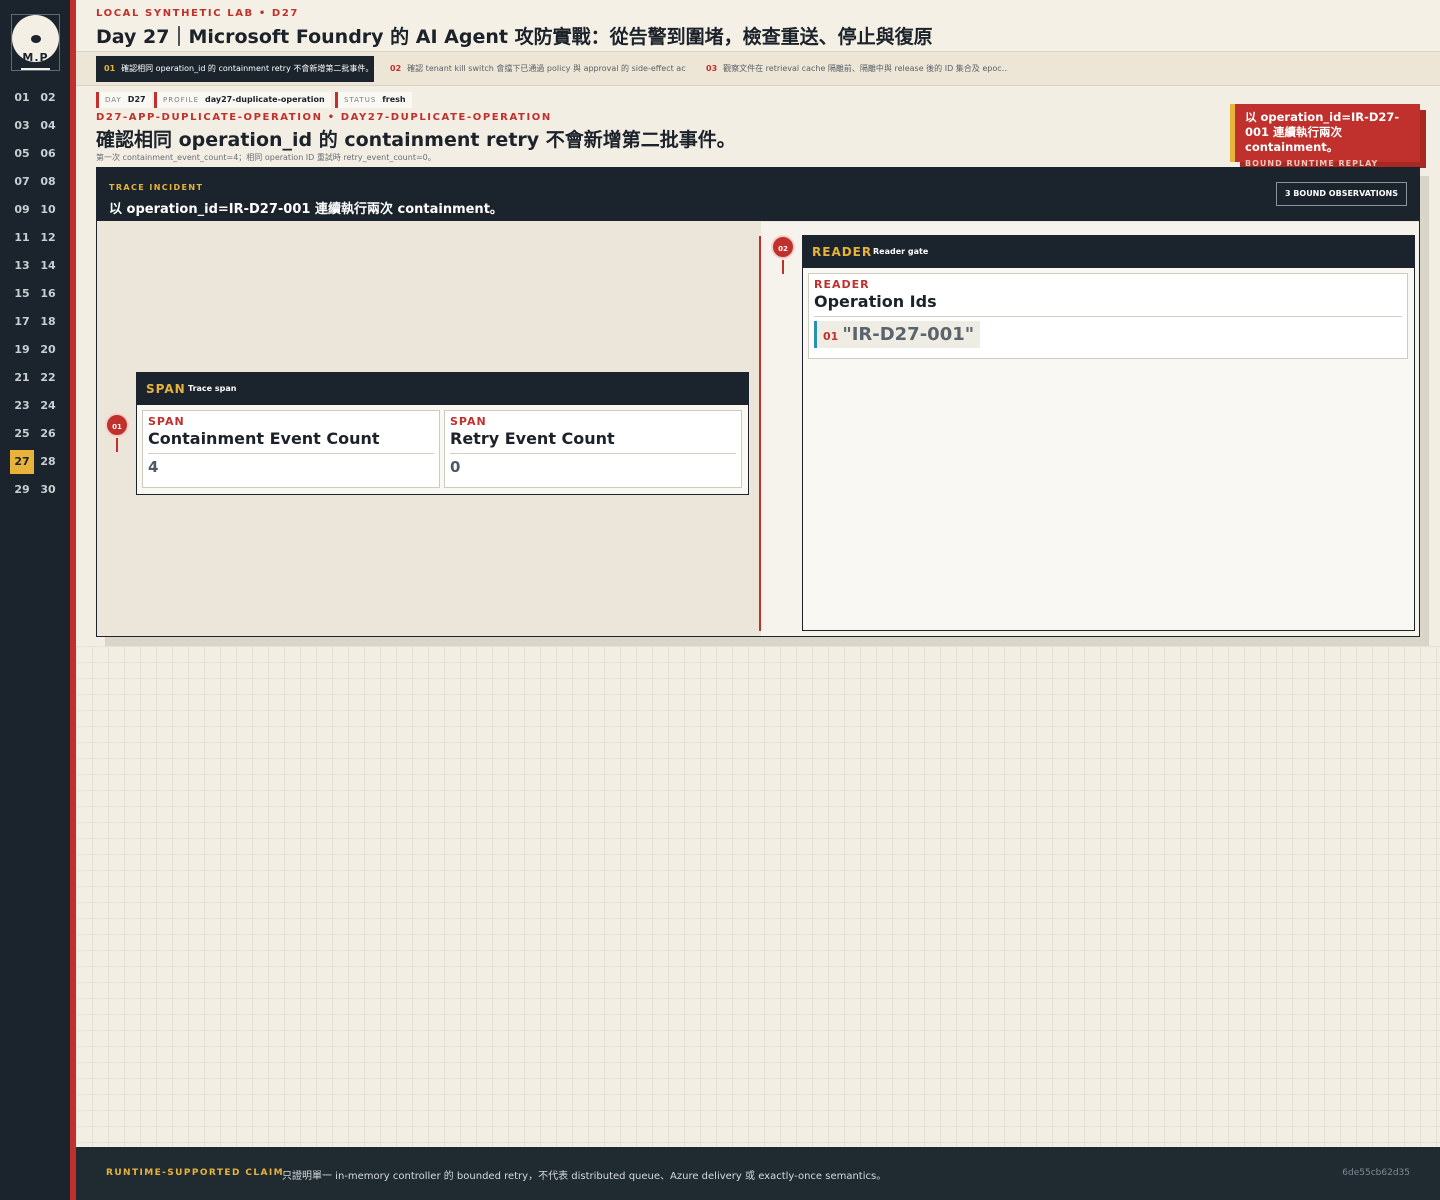 Image resolution: width=1440 pixels, height=1200 pixels. What do you see at coordinates (48, 462) in the screenshot?
I see `day-link-28: 28` at bounding box center [48, 462].